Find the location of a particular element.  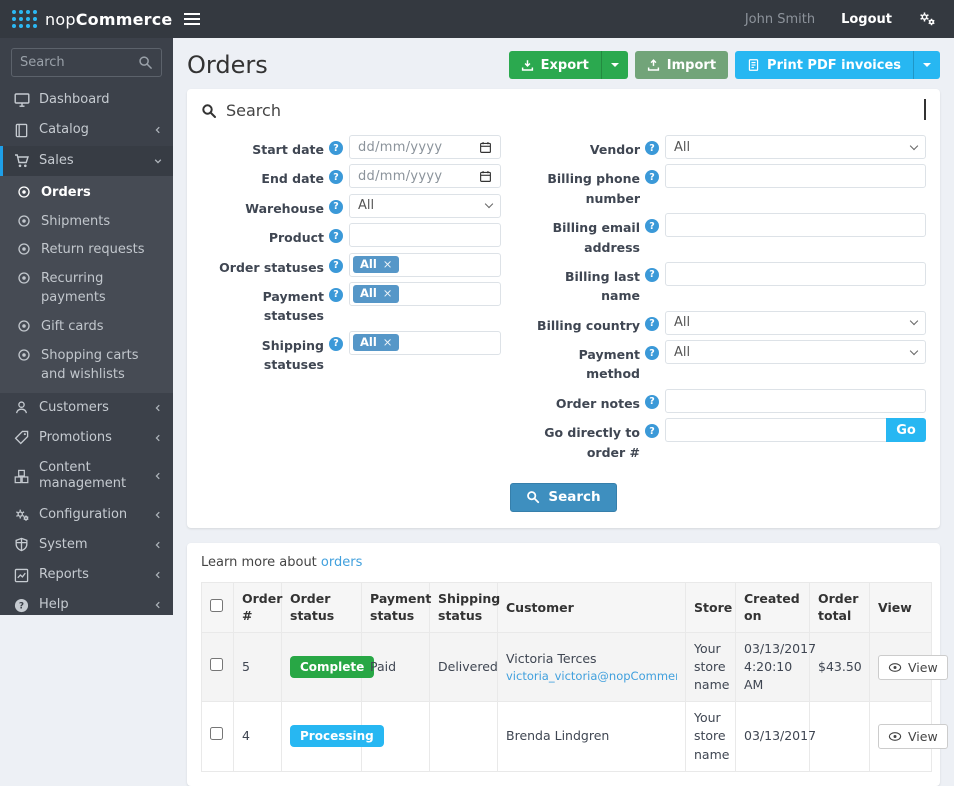

sidebar-item-reports: Reports is located at coordinates (86, 575).